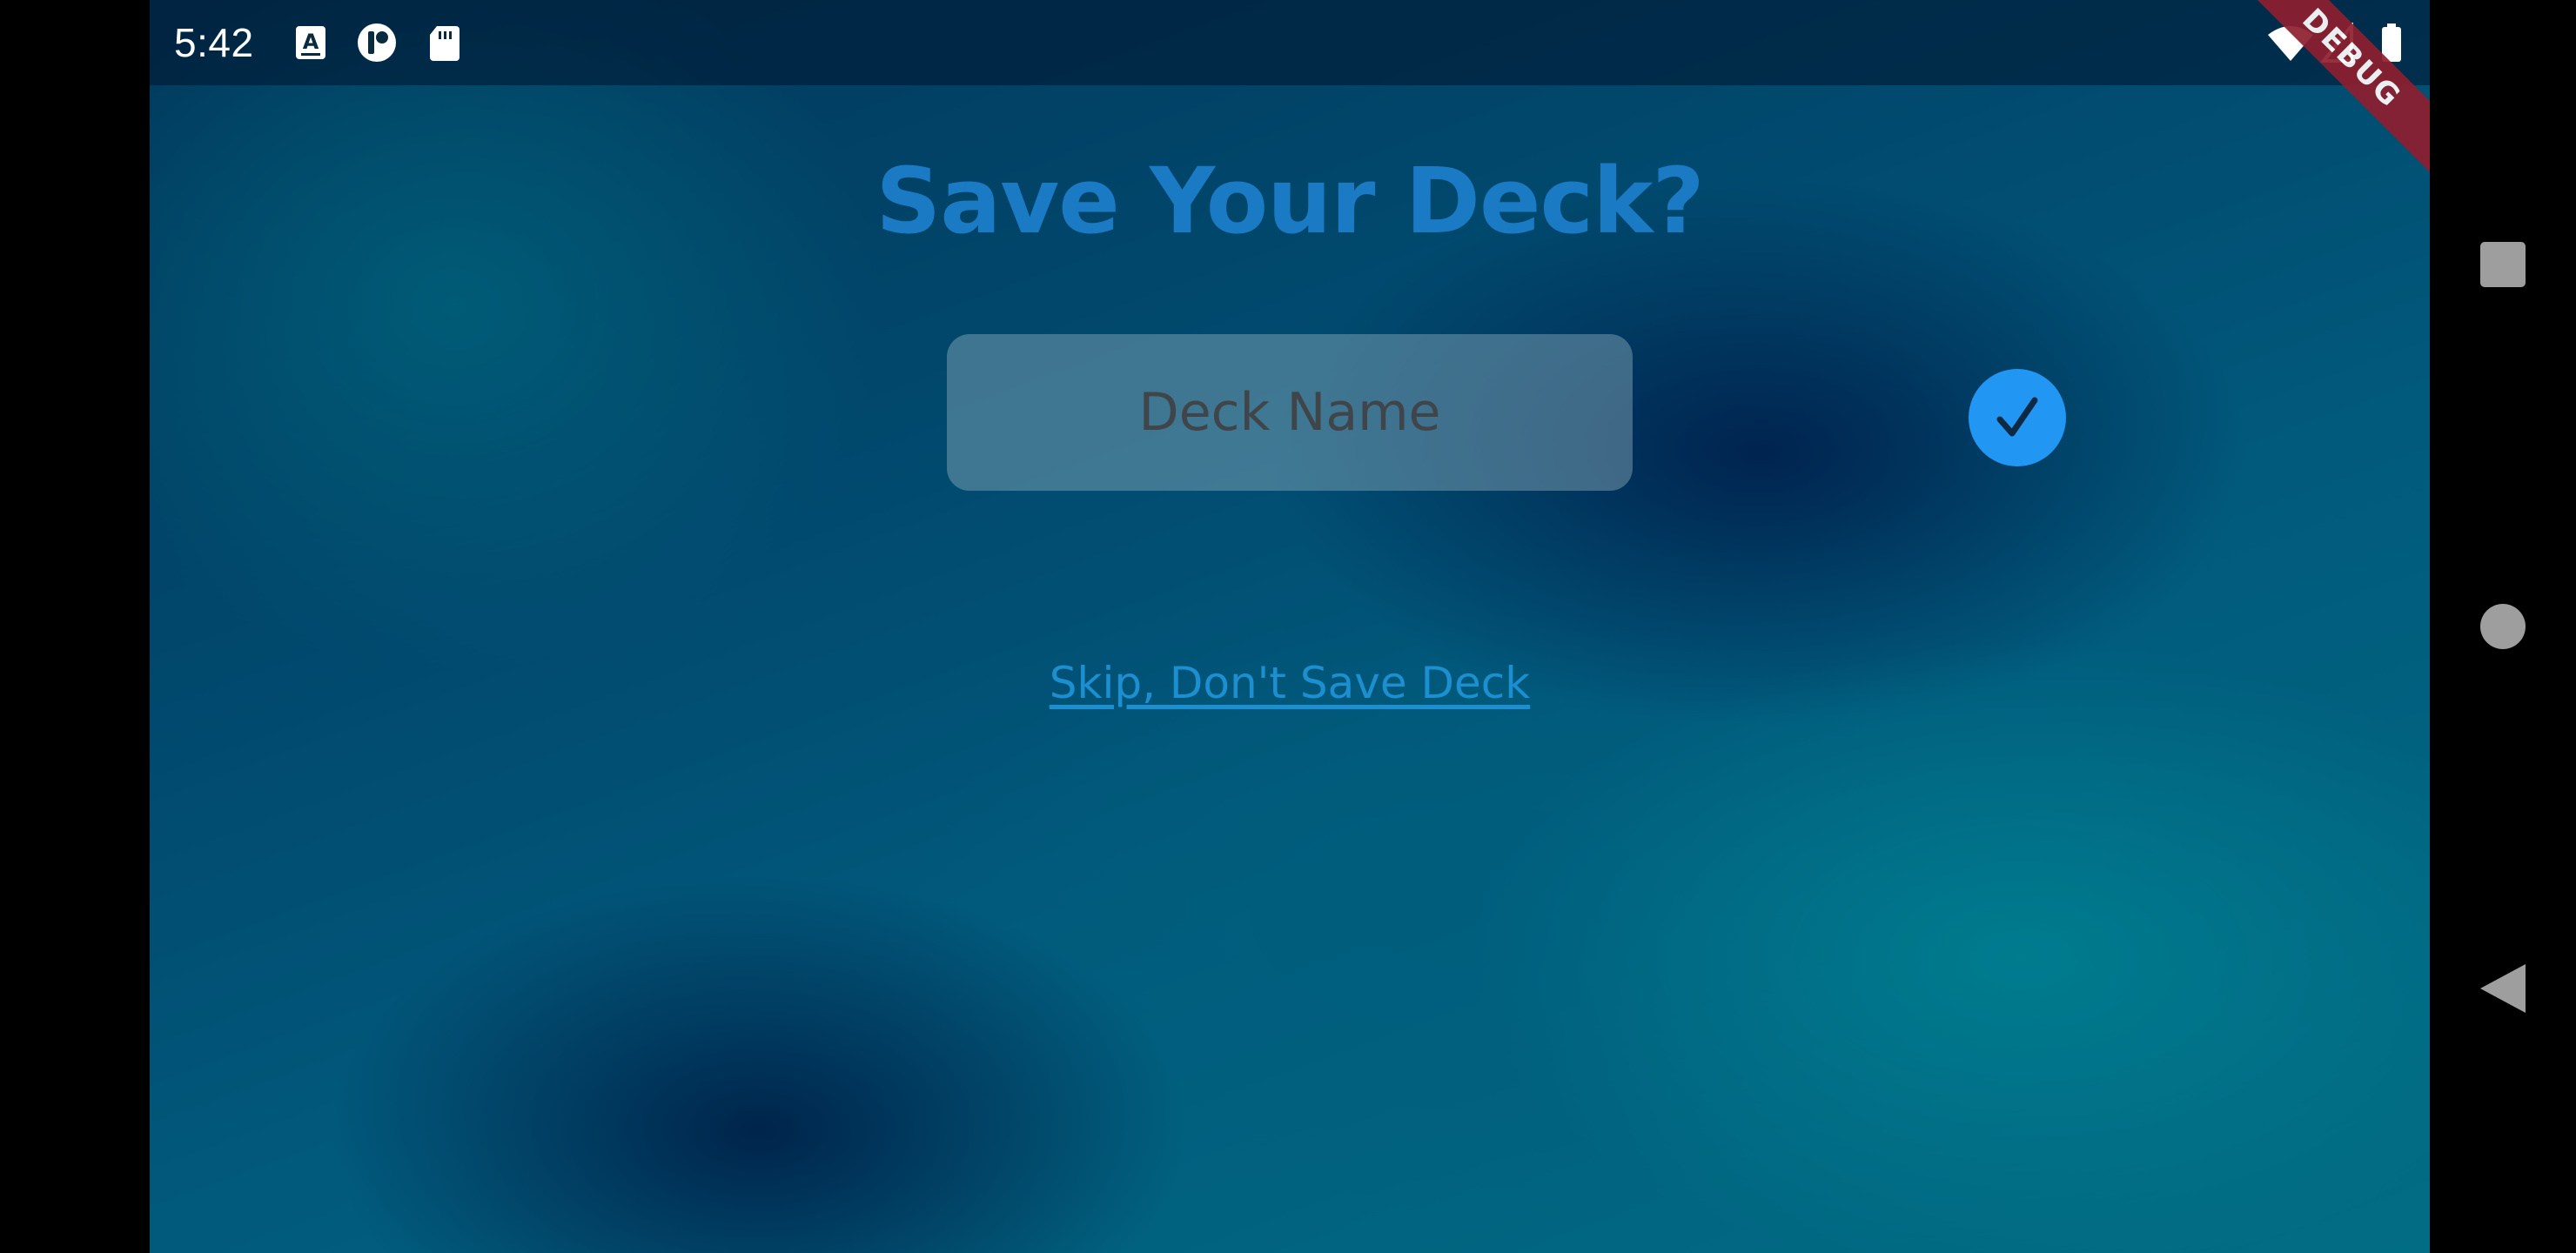 Image resolution: width=2576 pixels, height=1253 pixels. I want to click on home-circle-icon, so click(2503, 626).